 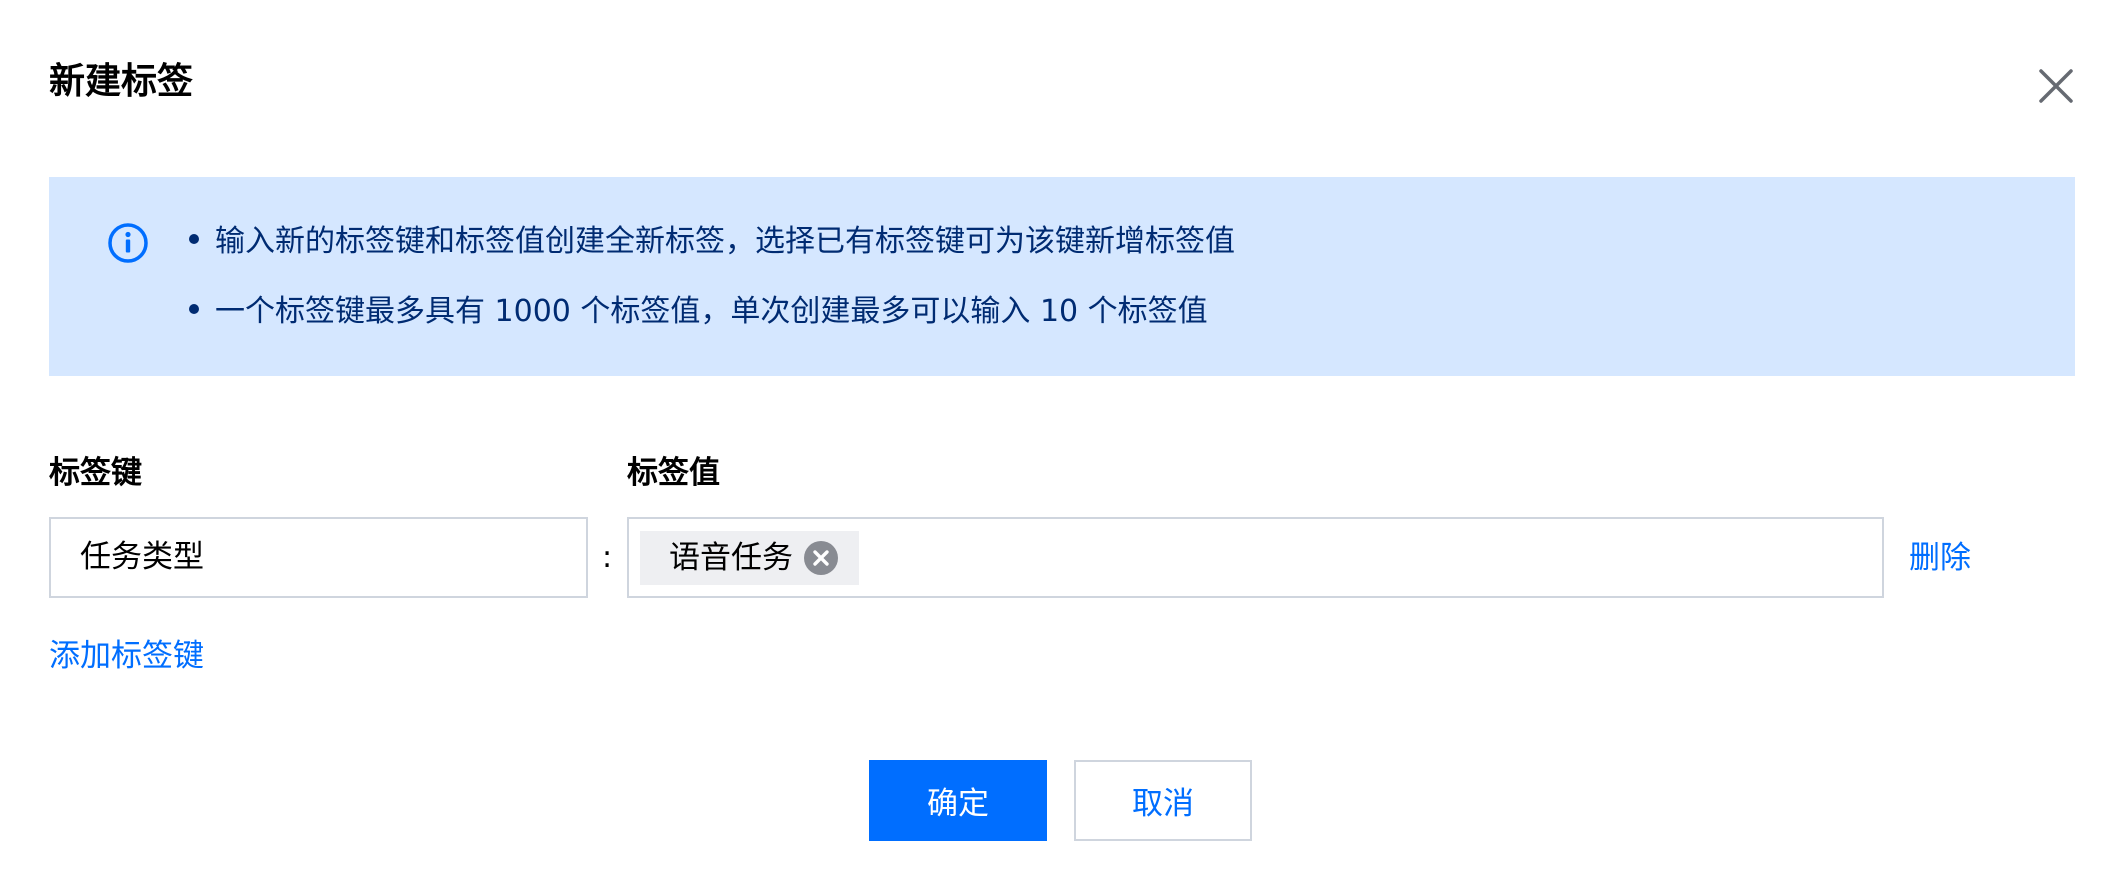 I want to click on notice-line: 一个标签键最多具有 1000 个标签值，单次创建最多可以输入 10 个标签值, so click(x=698, y=312).